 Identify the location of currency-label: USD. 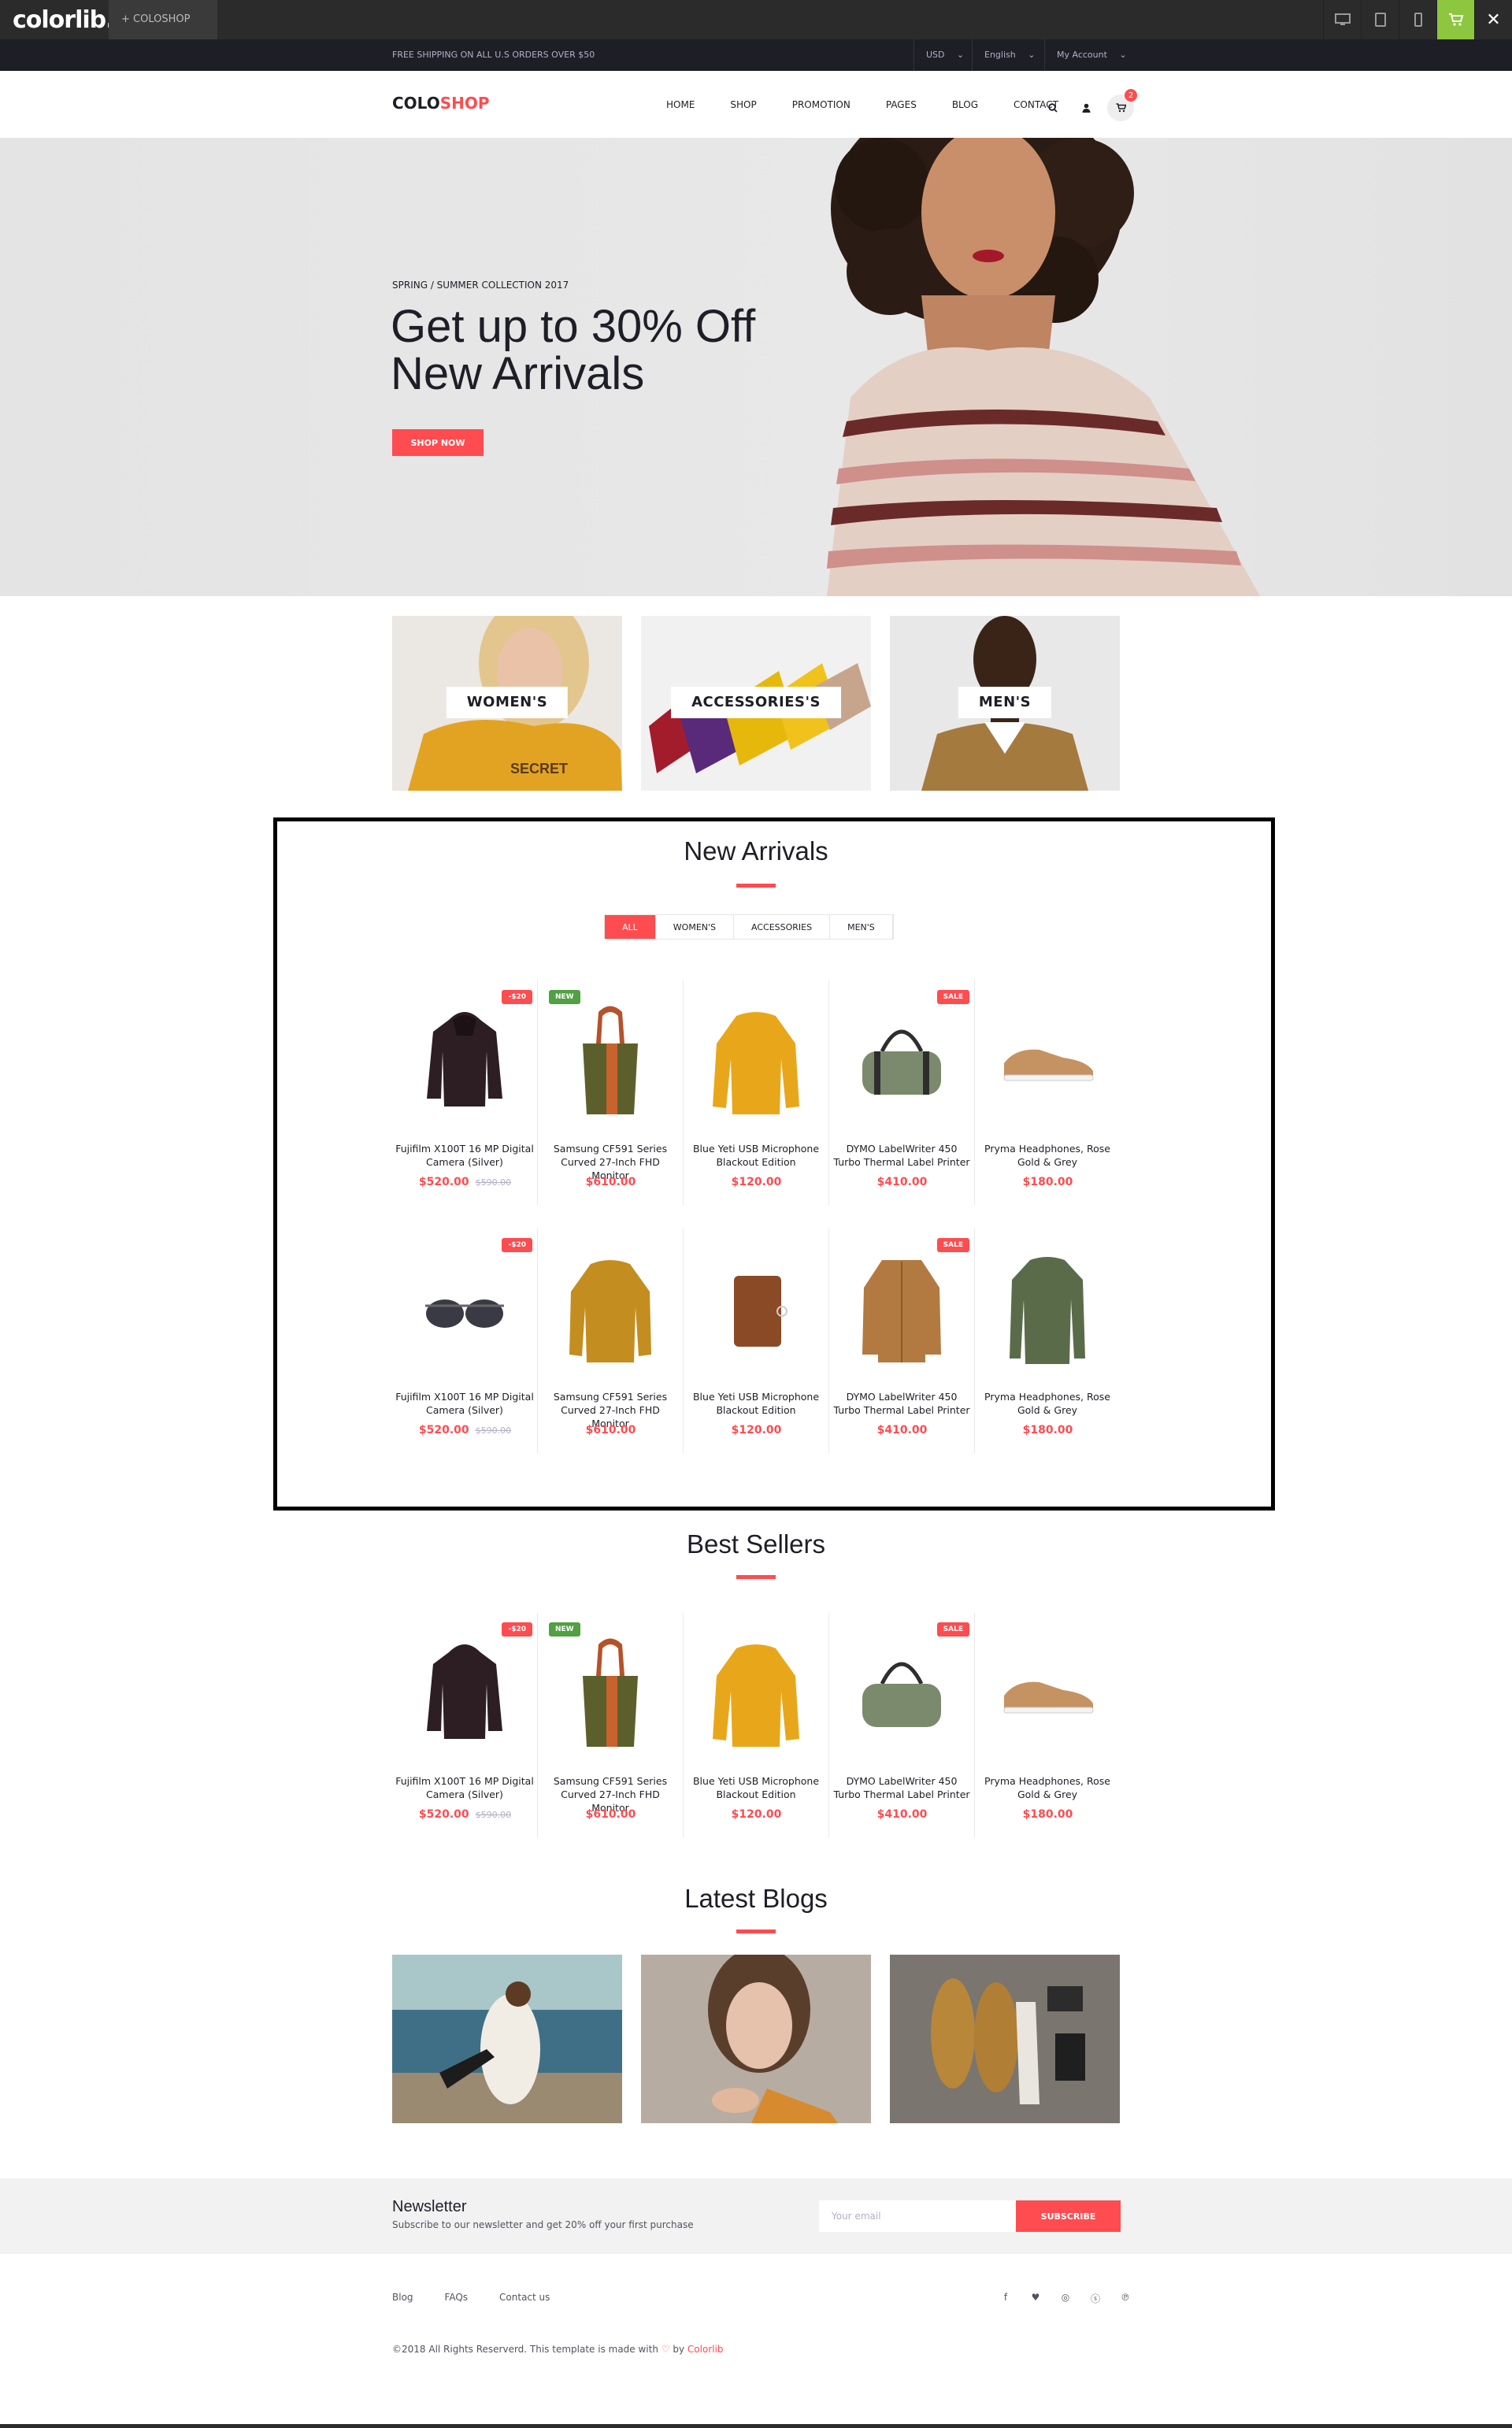
(935, 55).